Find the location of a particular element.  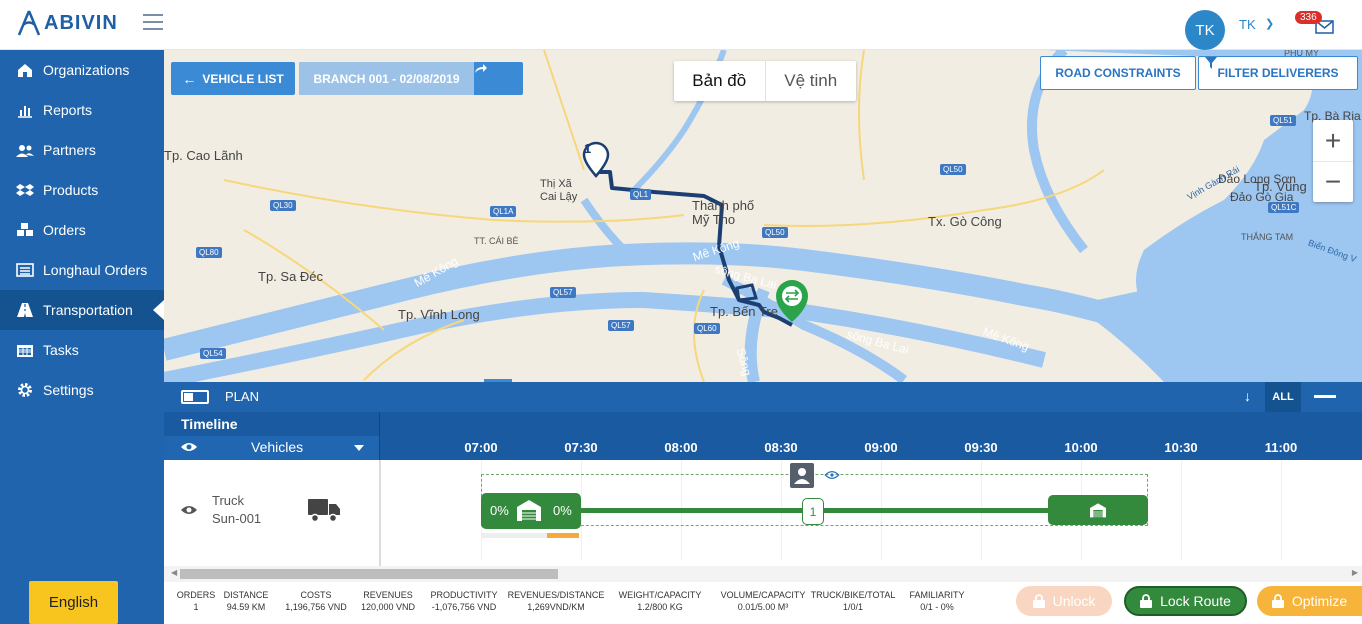

branch-date-button: BRANCH 001 - 02/08/2019 is located at coordinates (386, 78).